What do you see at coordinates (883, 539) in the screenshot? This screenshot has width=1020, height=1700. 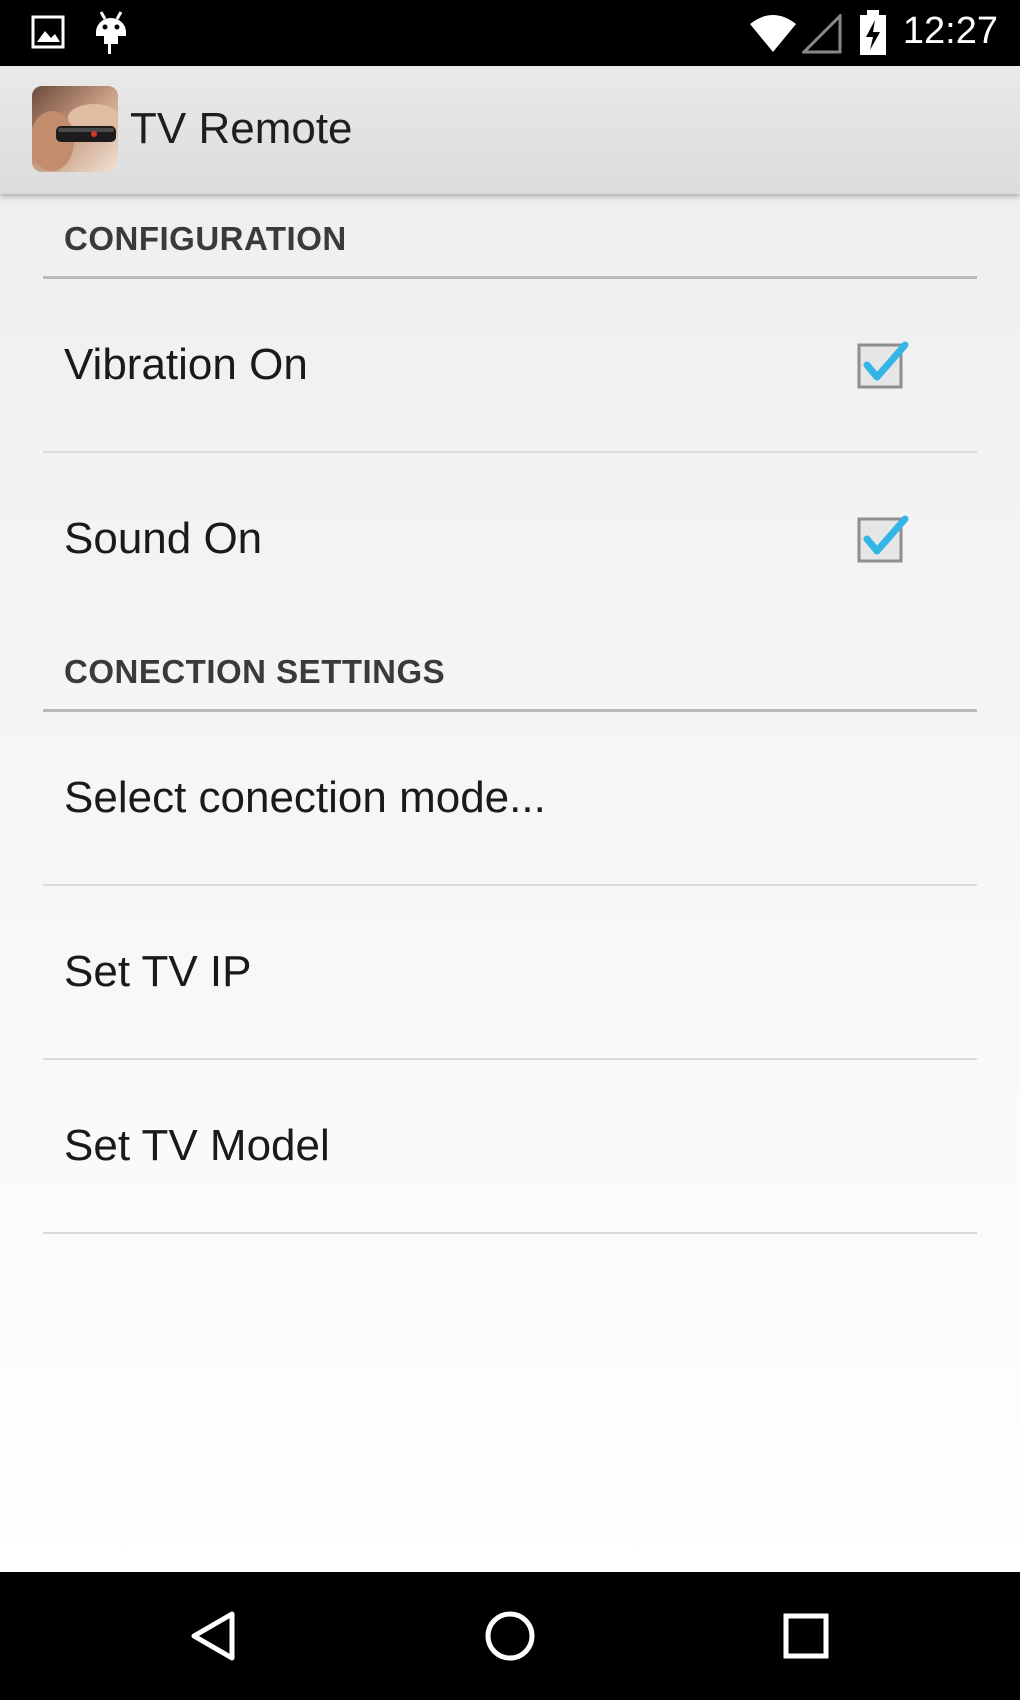 I see `sound-checkbox` at bounding box center [883, 539].